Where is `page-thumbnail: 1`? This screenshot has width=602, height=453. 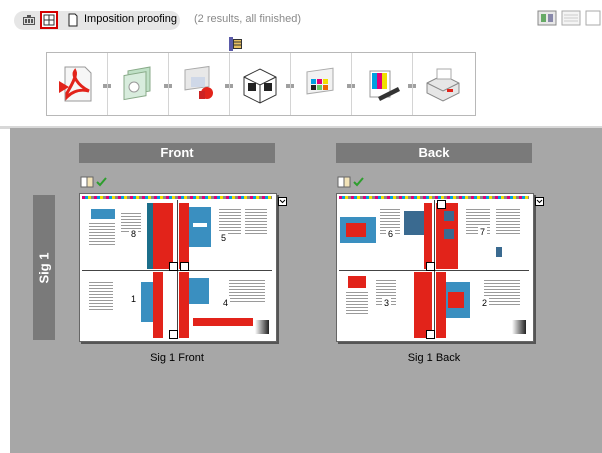 page-thumbnail: 1 is located at coordinates (129, 305).